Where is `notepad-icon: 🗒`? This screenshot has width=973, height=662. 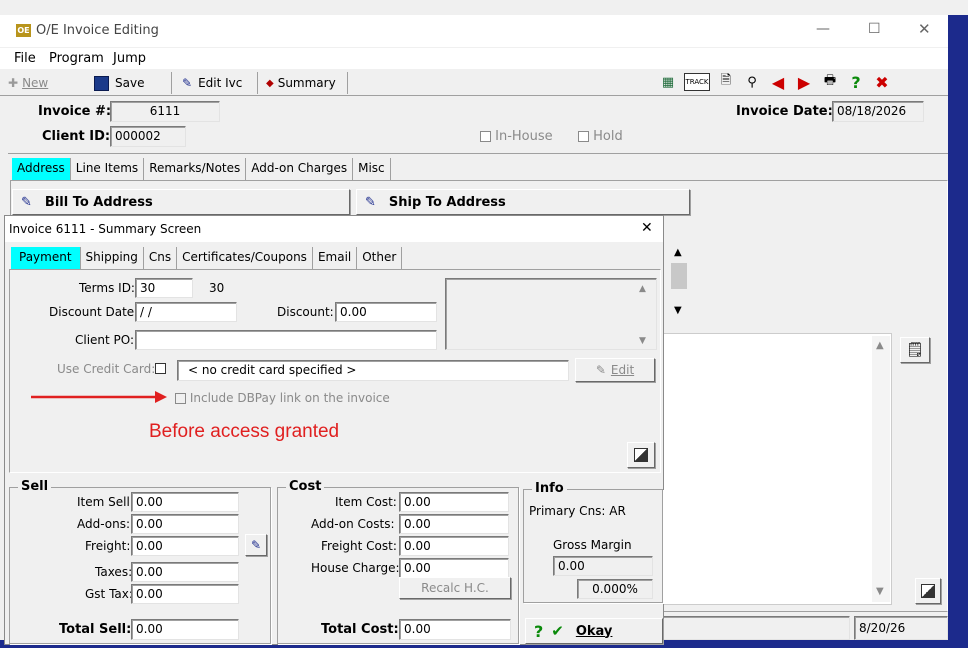
notepad-icon: 🗒 is located at coordinates (915, 350).